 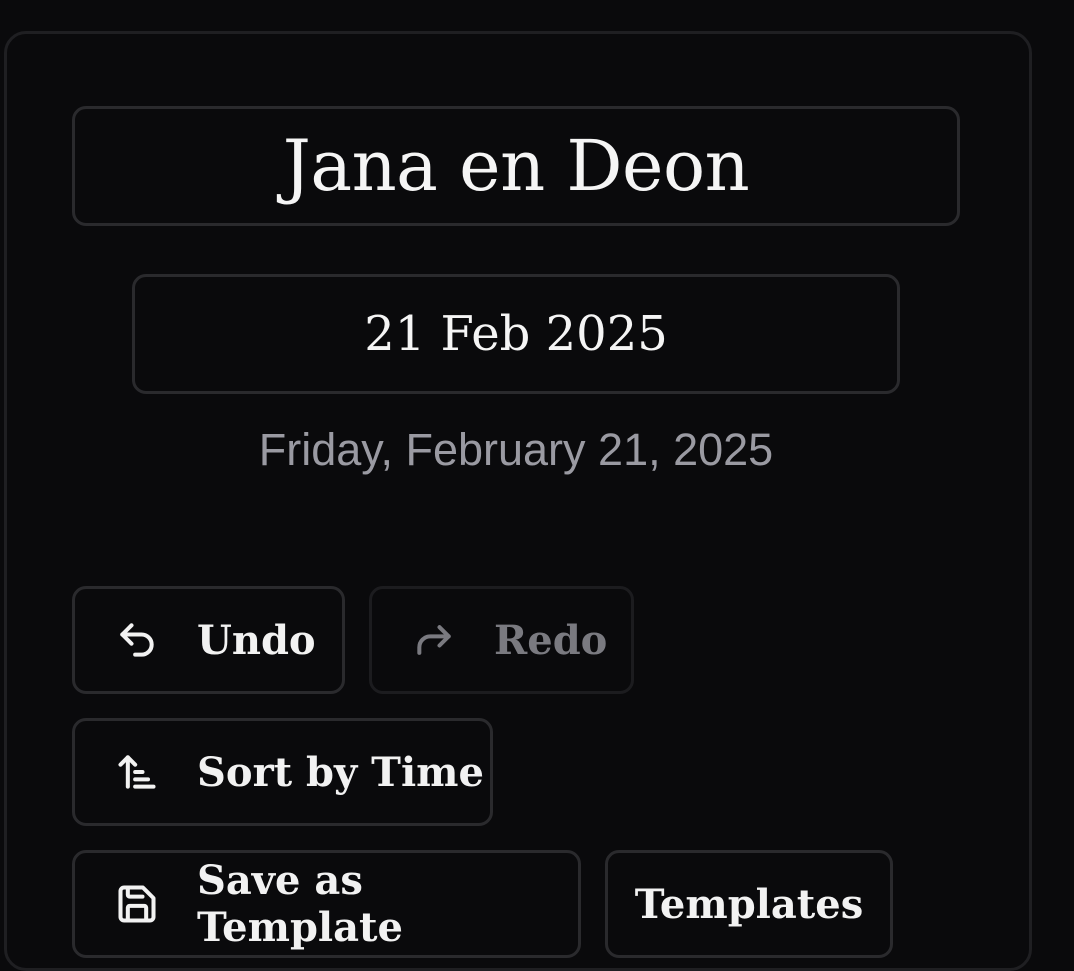 What do you see at coordinates (256, 640) in the screenshot?
I see `undo-label: Undo` at bounding box center [256, 640].